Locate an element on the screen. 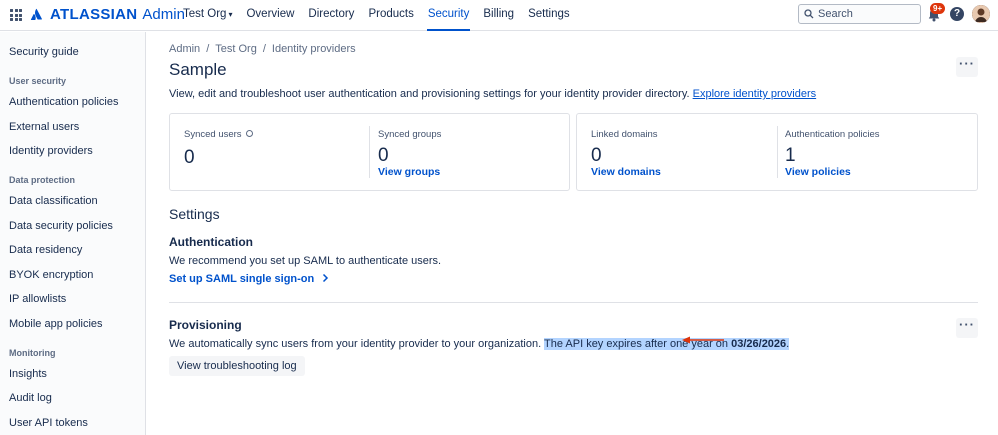 The width and height of the screenshot is (998, 435). search-input is located at coordinates (865, 14).